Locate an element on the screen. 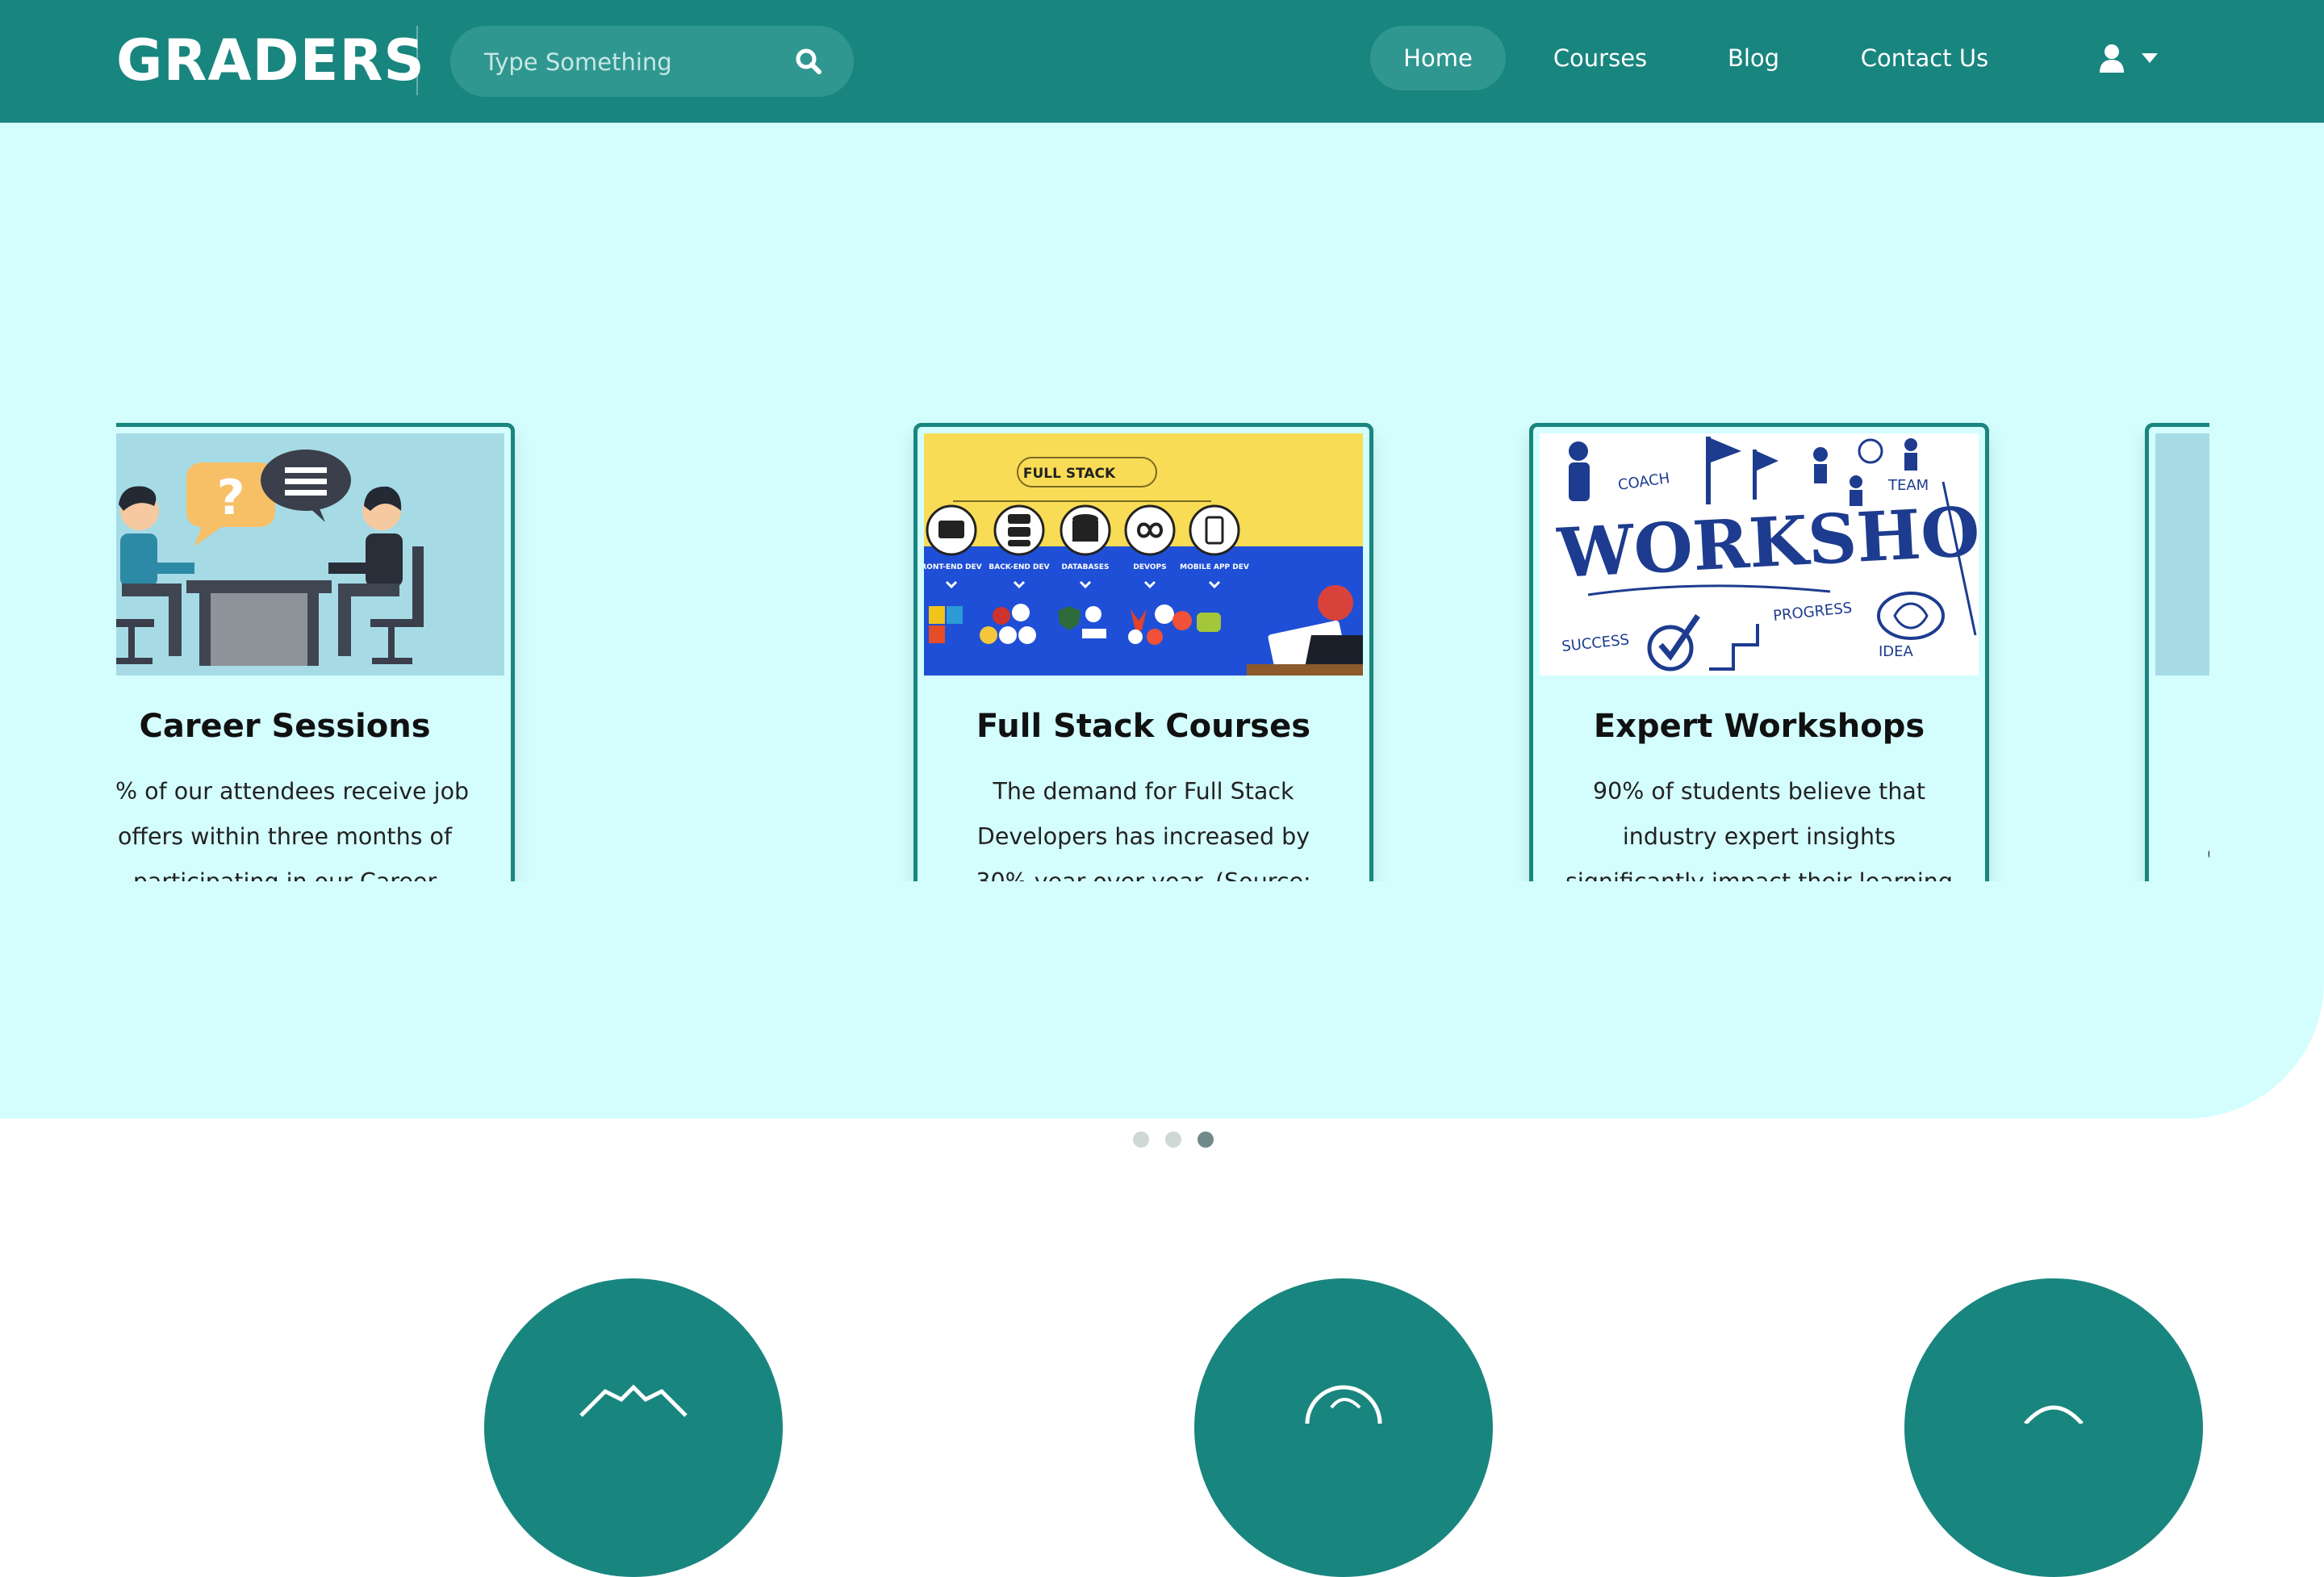 Image resolution: width=2324 pixels, height=1577 pixels. card-title: Career Sessions is located at coordinates (285, 726).